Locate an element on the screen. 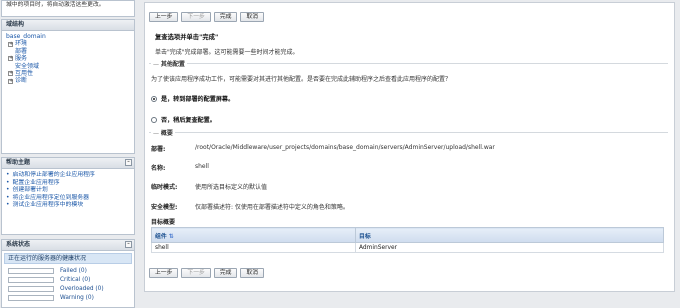  section-summary: 概要 is located at coordinates (408, 132).